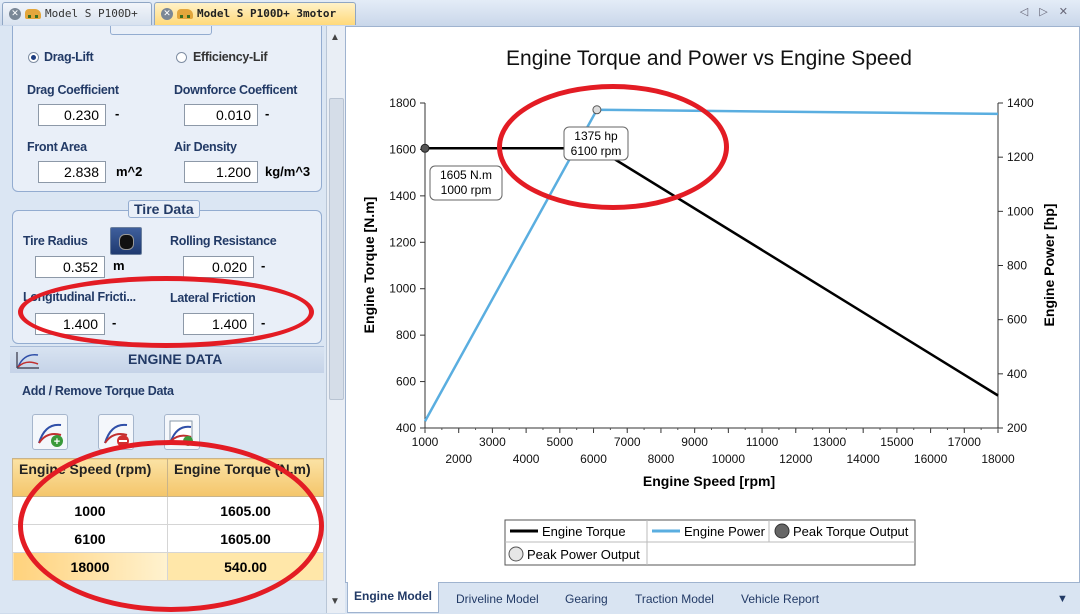  I want to click on air-density-unit: kg/m^3, so click(288, 171).